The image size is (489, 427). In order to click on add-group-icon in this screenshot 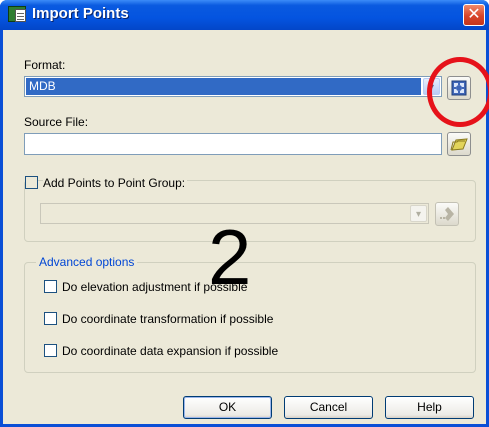, I will do `click(447, 214)`.